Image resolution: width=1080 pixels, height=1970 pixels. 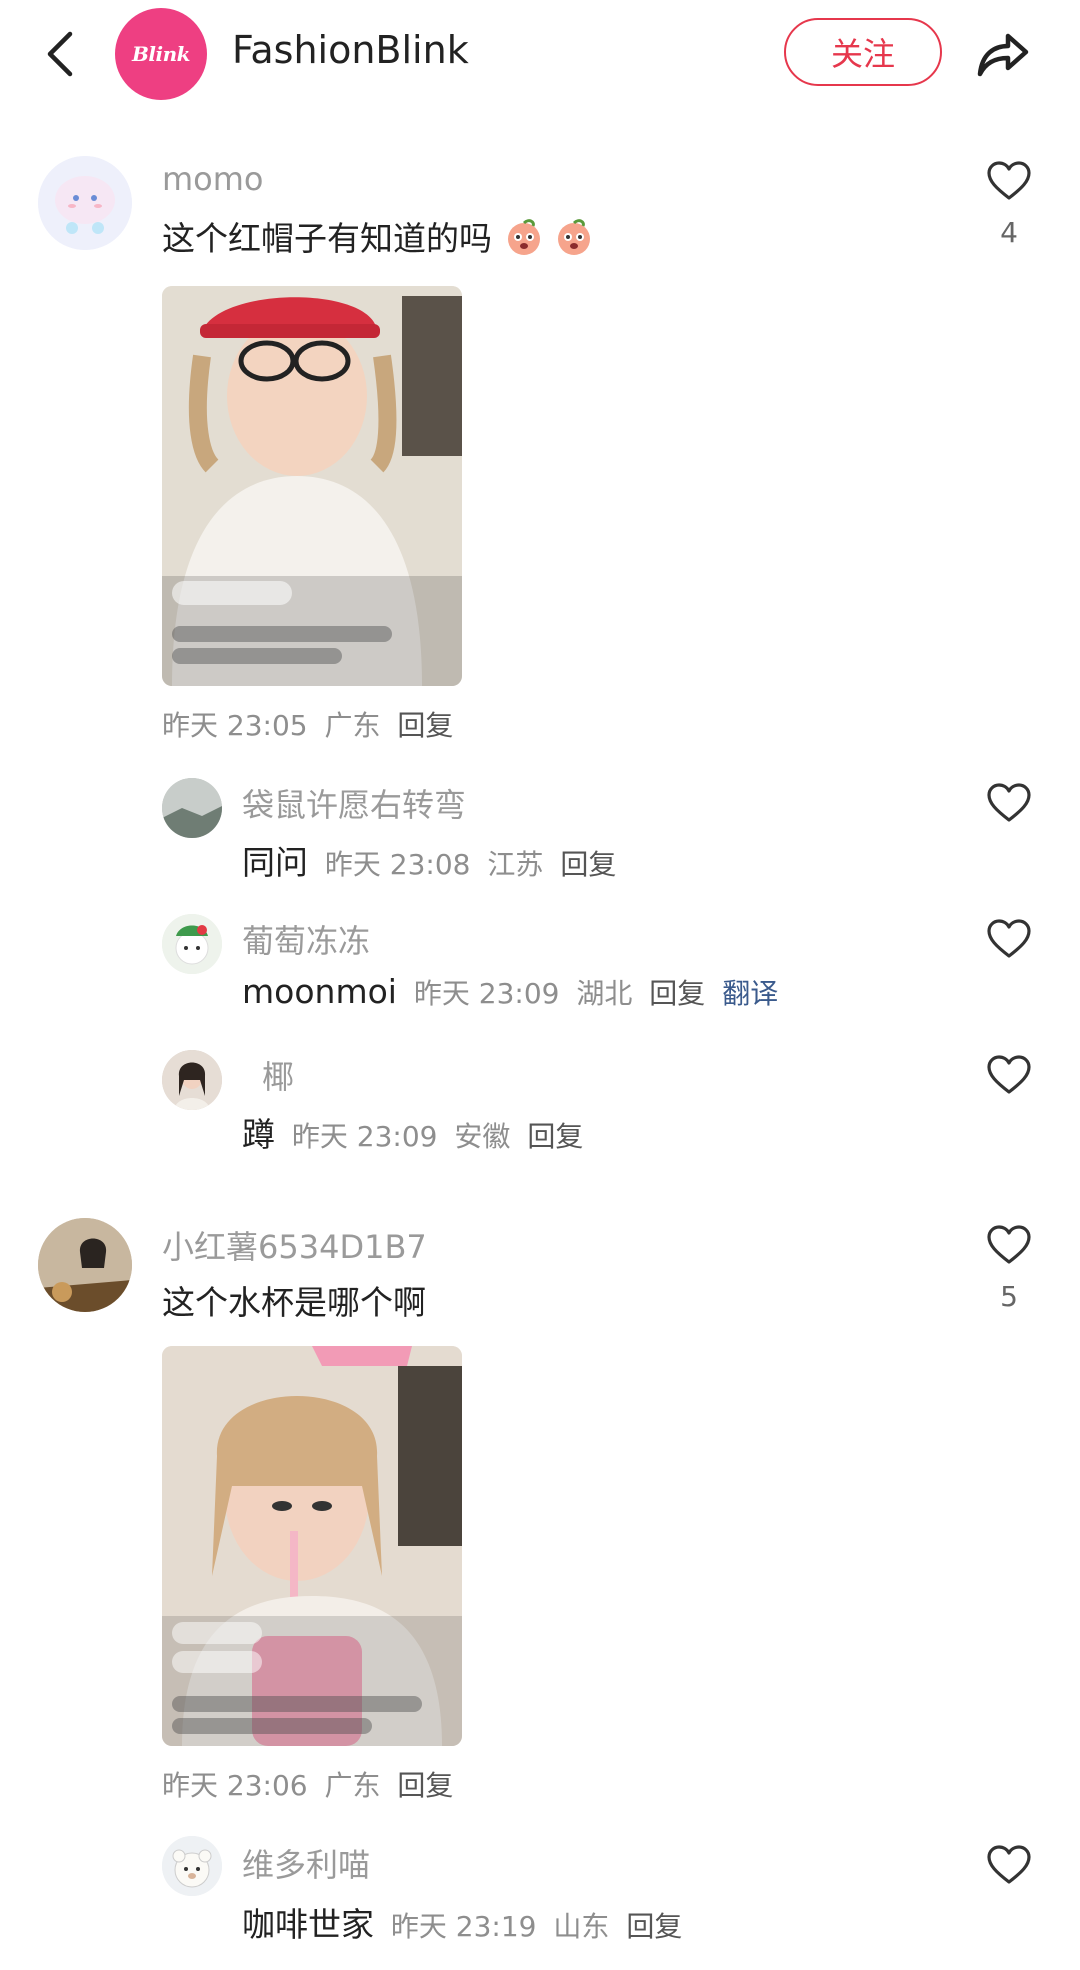 What do you see at coordinates (306, 939) in the screenshot?
I see `comment-username: 葡萄冻冻` at bounding box center [306, 939].